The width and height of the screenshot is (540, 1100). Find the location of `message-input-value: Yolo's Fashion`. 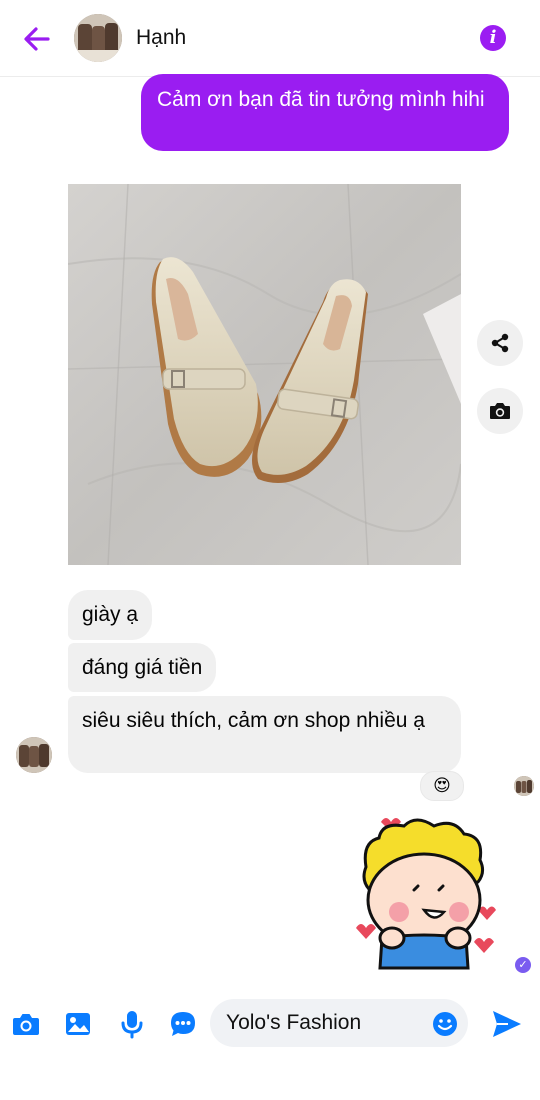

message-input-value: Yolo's Fashion is located at coordinates (294, 1022).